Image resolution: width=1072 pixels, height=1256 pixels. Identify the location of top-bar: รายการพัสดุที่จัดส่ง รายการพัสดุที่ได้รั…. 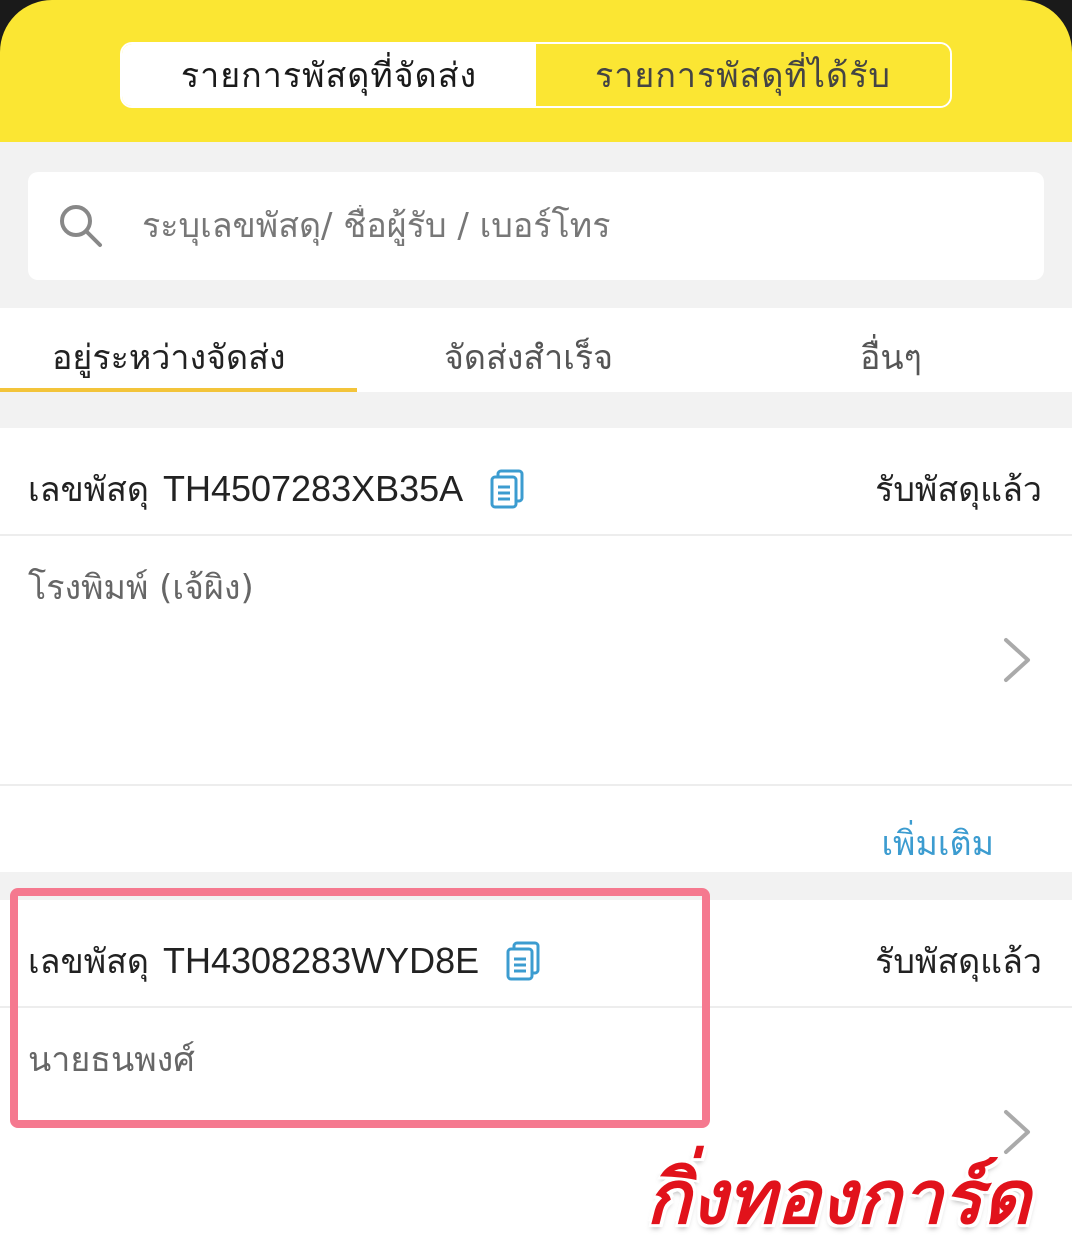
(536, 71).